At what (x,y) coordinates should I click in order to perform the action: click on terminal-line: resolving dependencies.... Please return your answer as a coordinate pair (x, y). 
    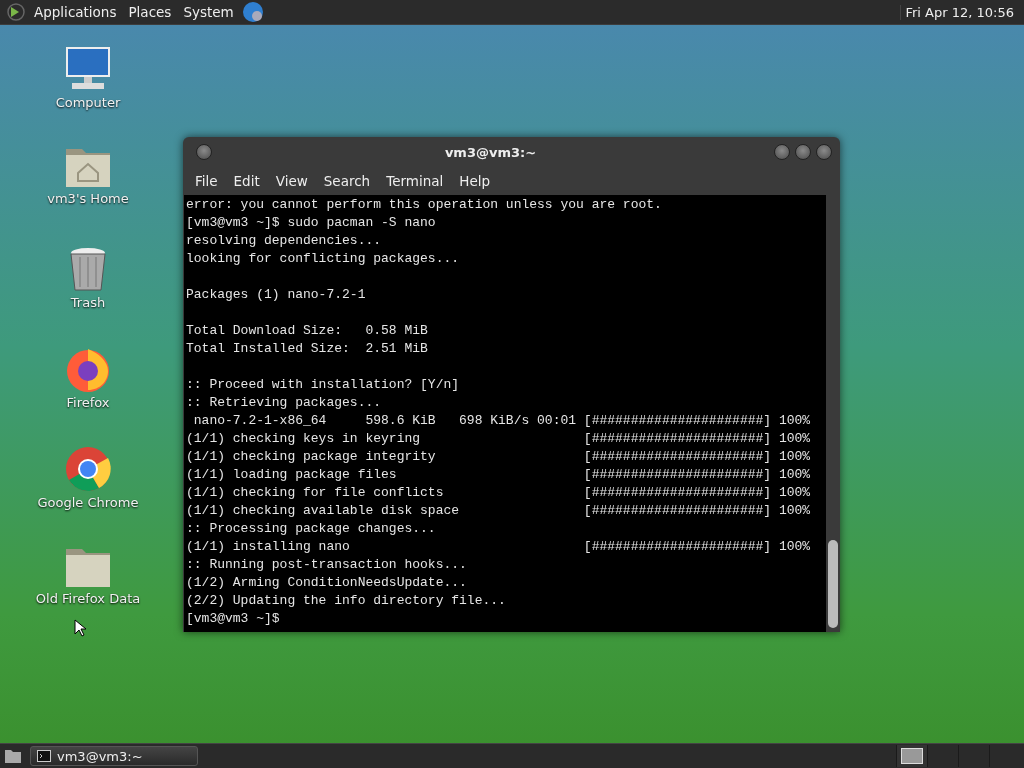
    Looking at the image, I should click on (284, 241).